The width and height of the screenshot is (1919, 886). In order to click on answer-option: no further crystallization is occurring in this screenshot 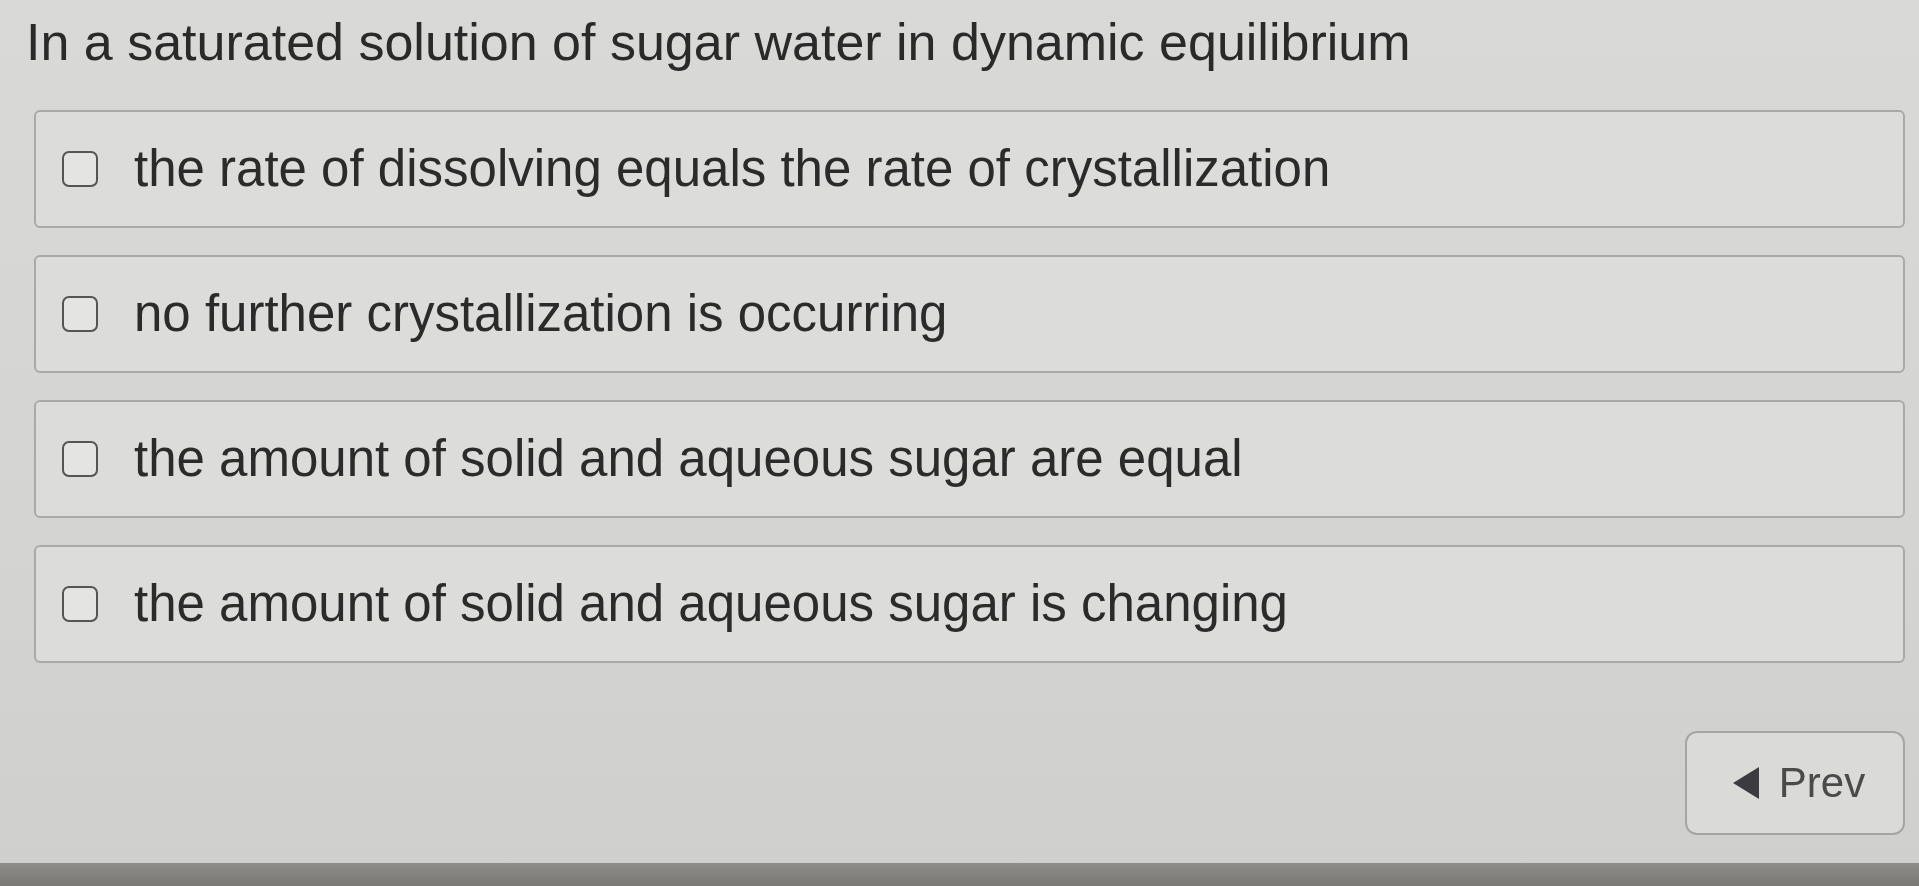, I will do `click(969, 314)`.